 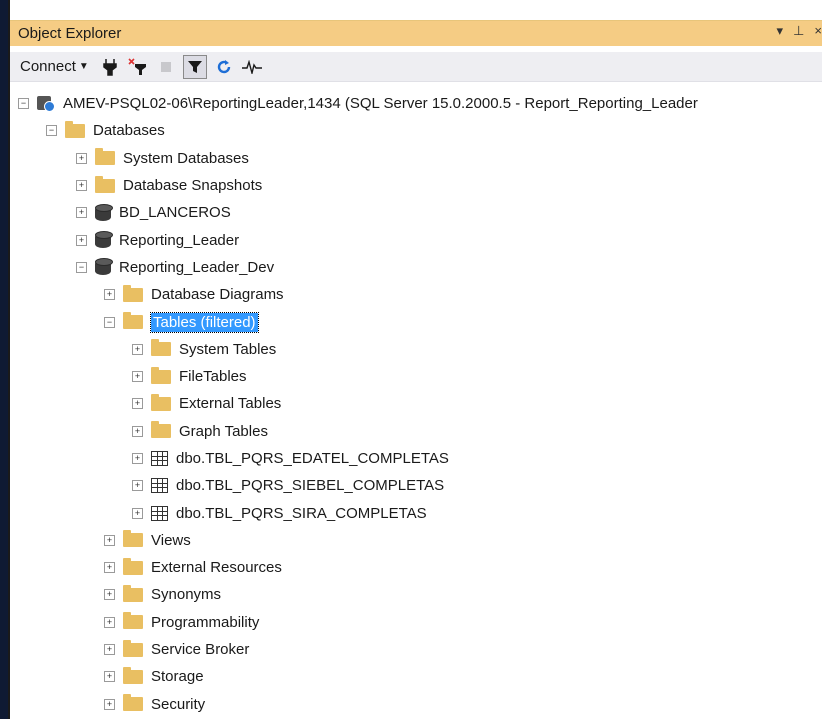 What do you see at coordinates (224, 67) in the screenshot?
I see `refresh-icon` at bounding box center [224, 67].